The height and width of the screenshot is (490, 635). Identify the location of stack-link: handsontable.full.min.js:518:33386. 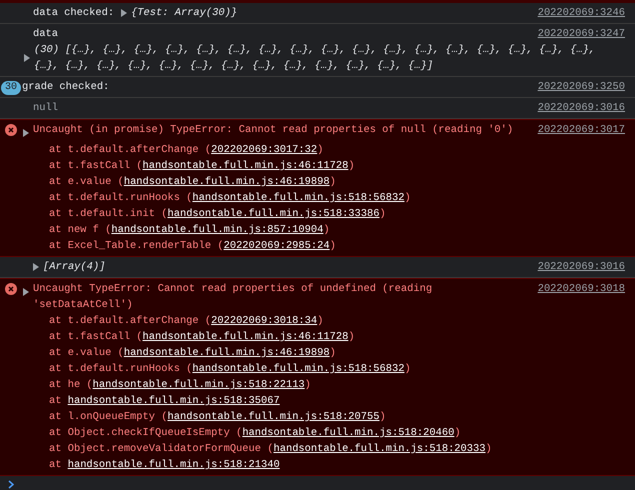
(273, 214).